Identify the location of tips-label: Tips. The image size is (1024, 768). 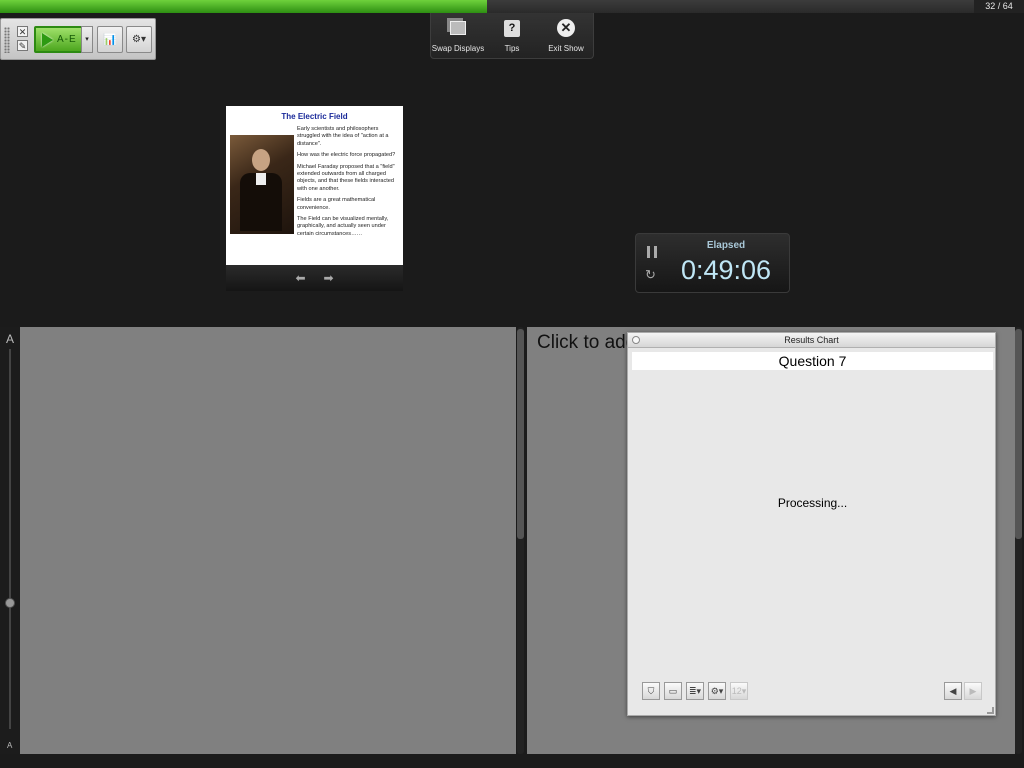
(512, 48).